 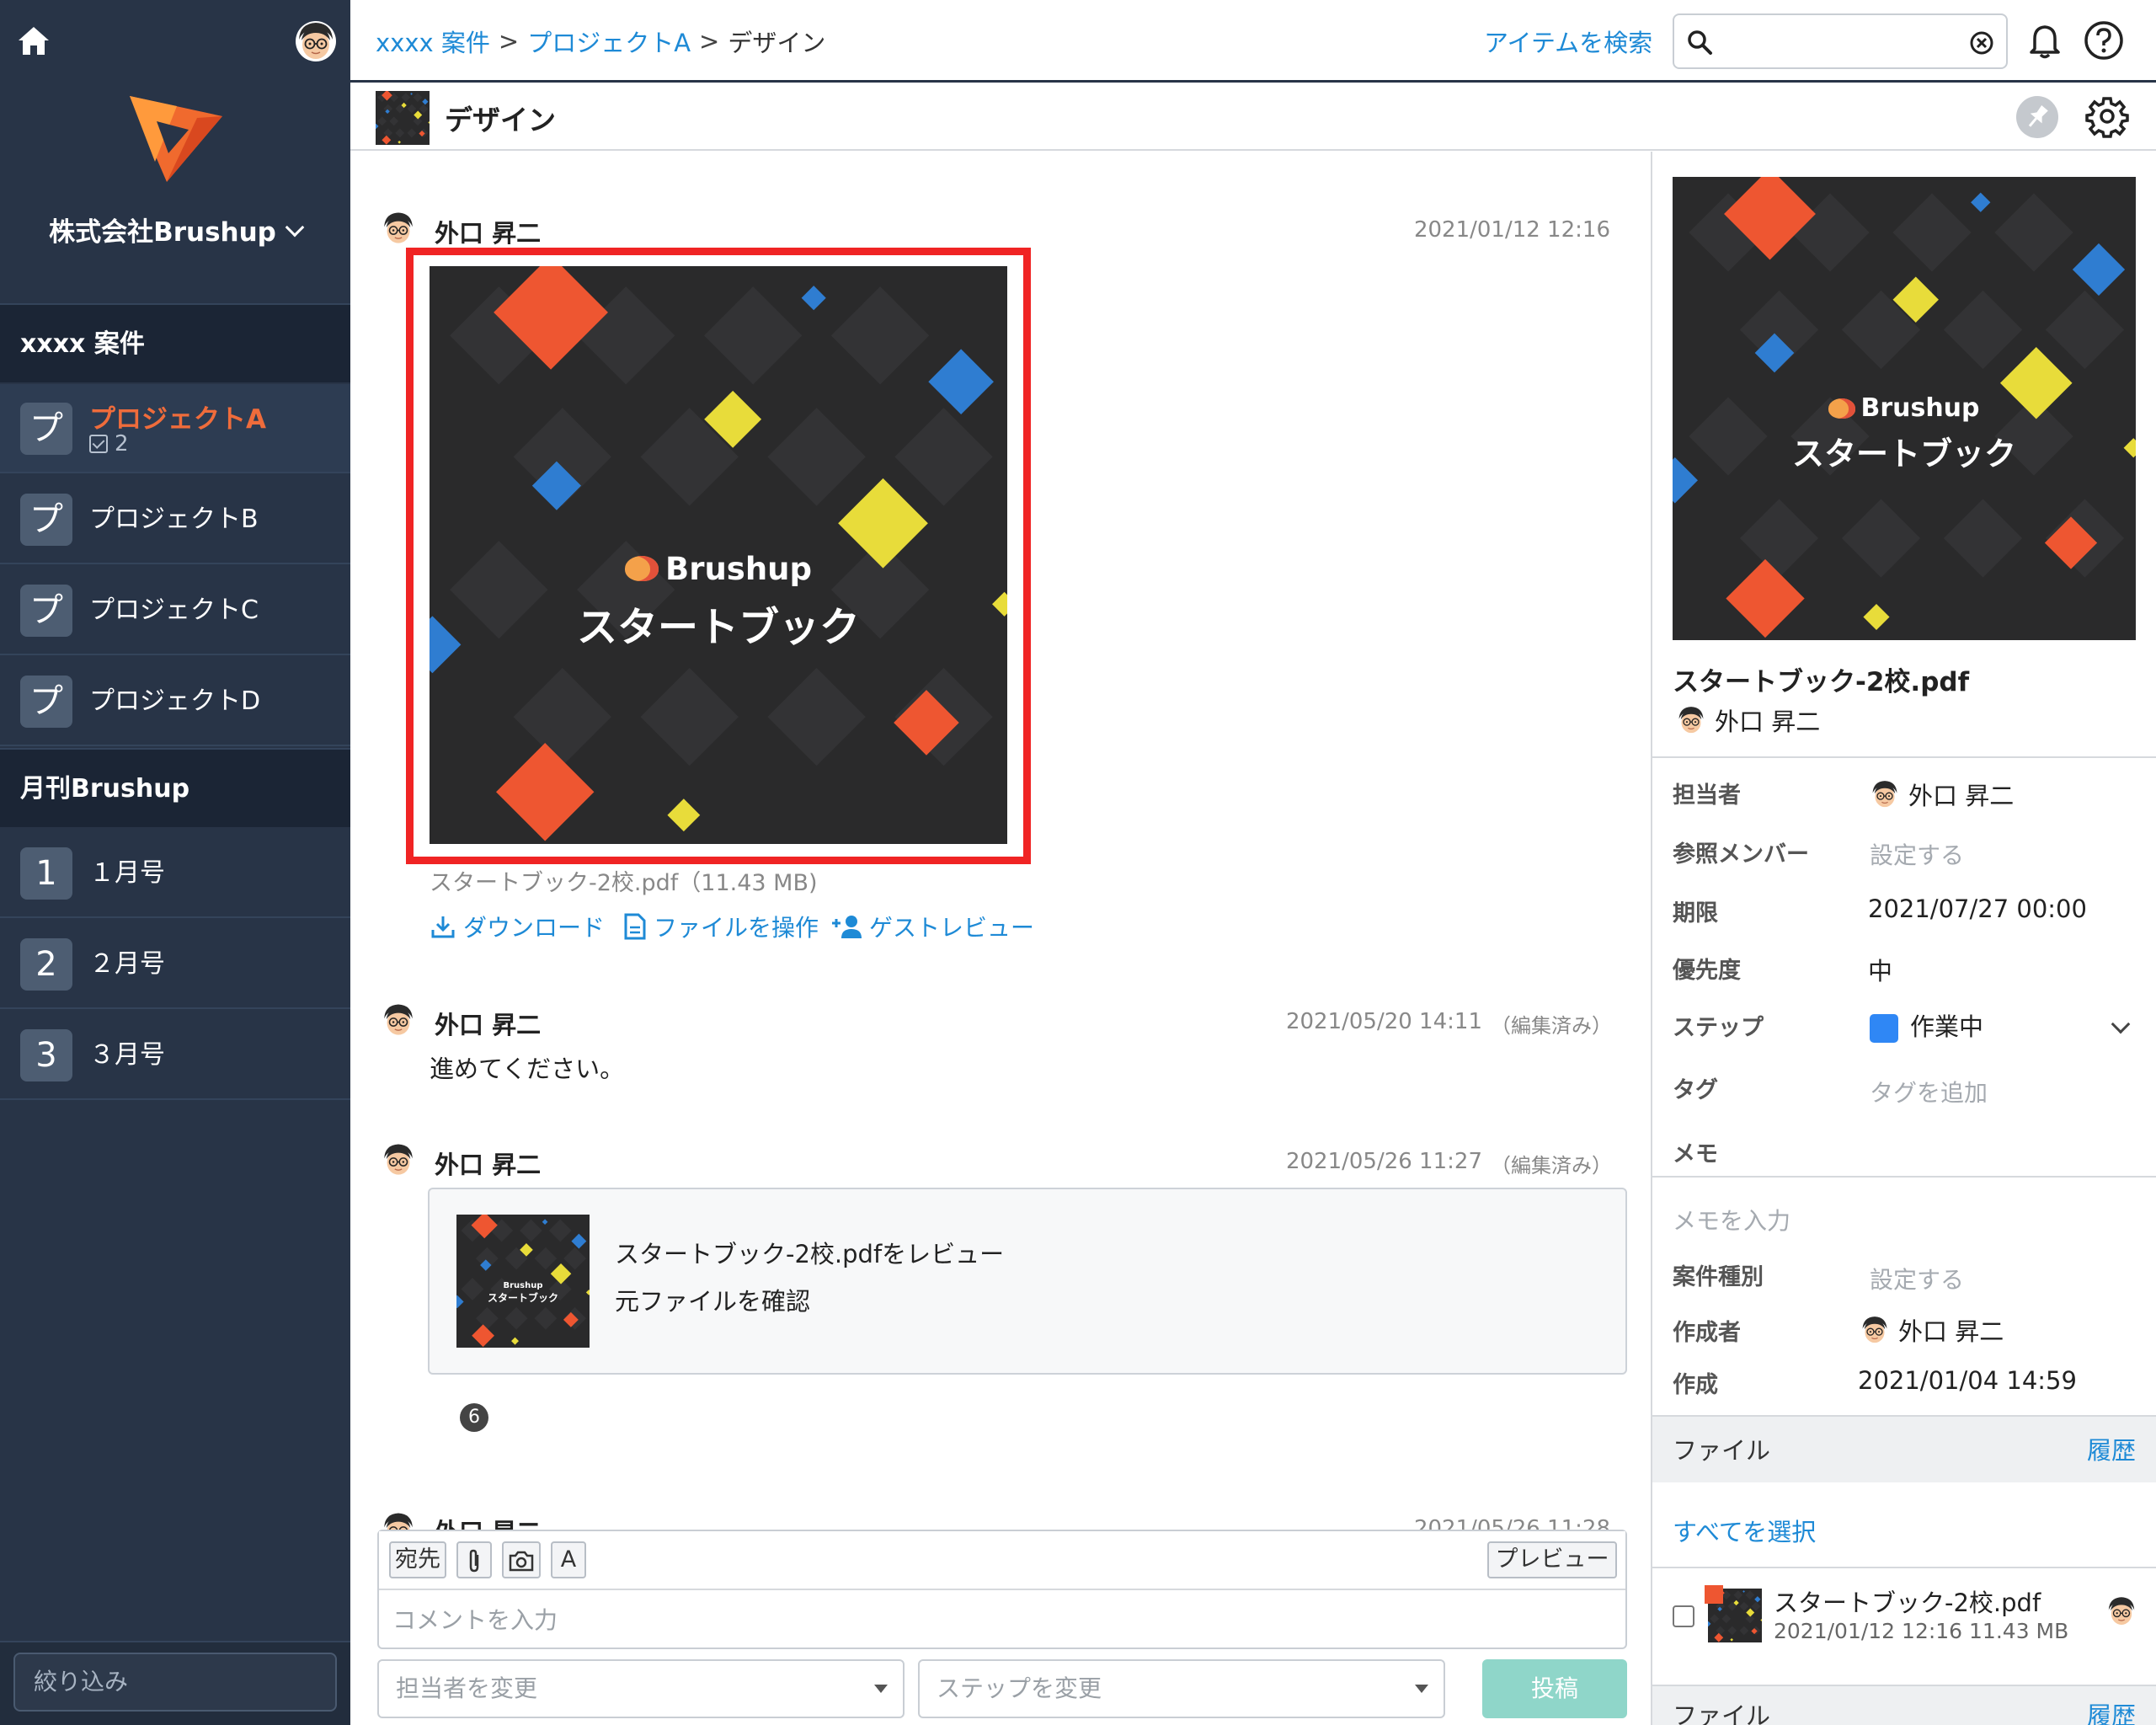 I want to click on item-search-link: アイテムを検索, so click(x=1568, y=41).